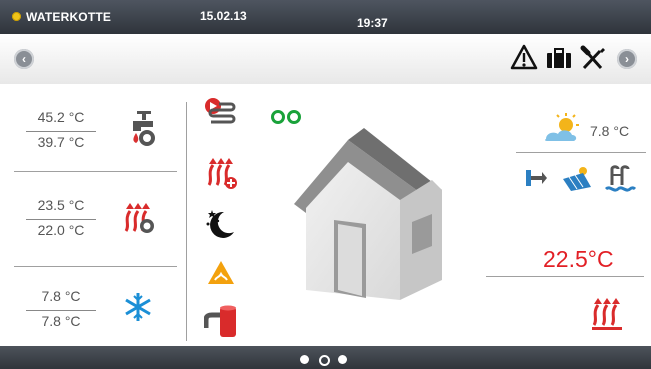 This screenshot has height=369, width=651. Describe the element at coordinates (577, 178) in the screenshot. I see `solar-icon` at that location.